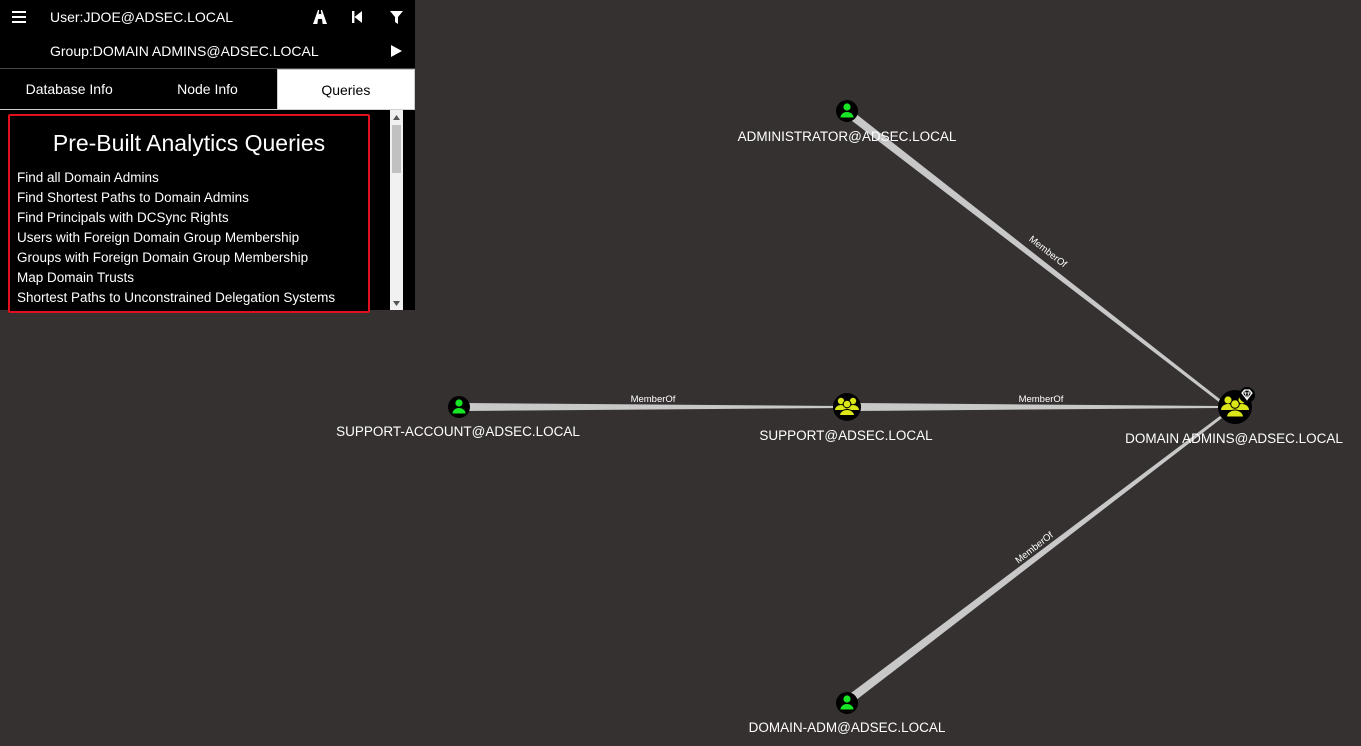 The width and height of the screenshot is (1361, 746). What do you see at coordinates (320, 17) in the screenshot?
I see `road-icon` at bounding box center [320, 17].